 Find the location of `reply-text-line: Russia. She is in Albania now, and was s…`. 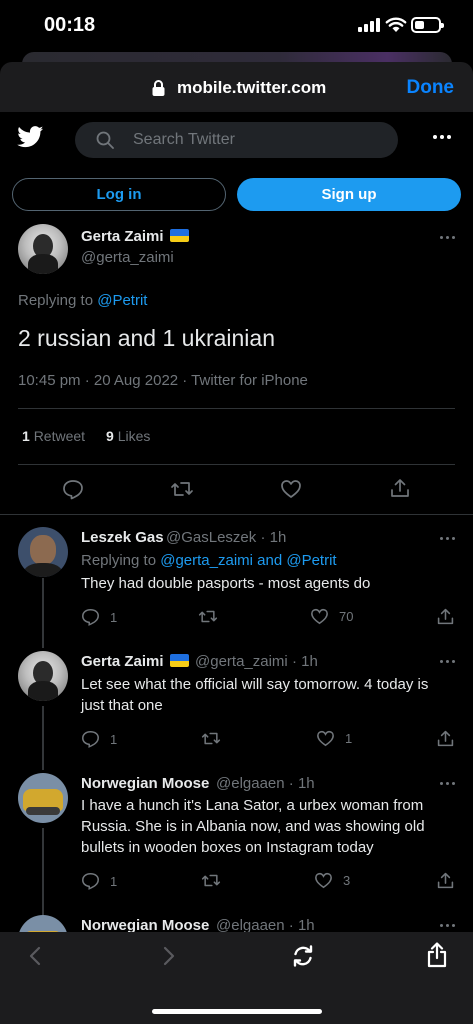

reply-text-line: Russia. She is in Albania now, and was s… is located at coordinates (253, 826).